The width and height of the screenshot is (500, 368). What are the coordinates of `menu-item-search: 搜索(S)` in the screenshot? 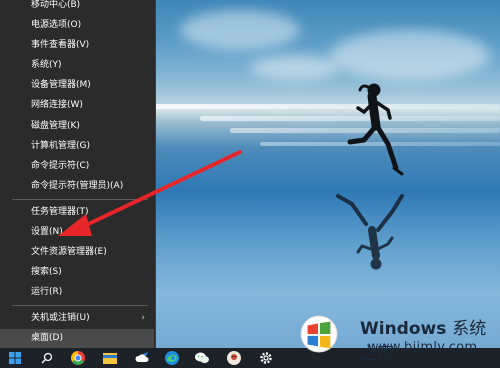 It's located at (77, 272).